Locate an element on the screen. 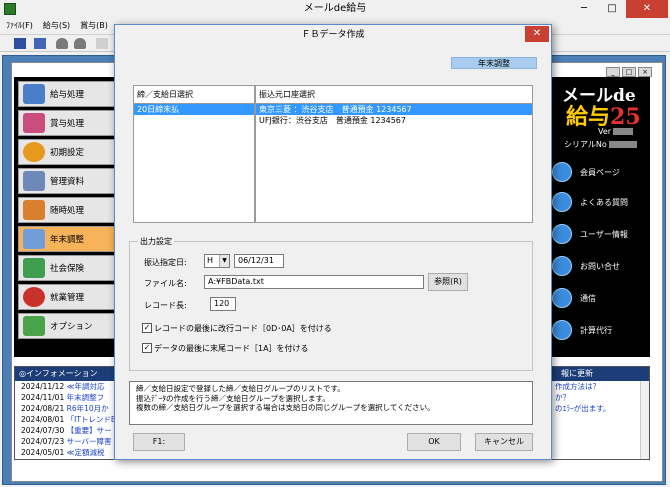 The image size is (670, 487). source-account-item: UFJ銀行：渋谷支店 普通預金 1234567 is located at coordinates (394, 120).